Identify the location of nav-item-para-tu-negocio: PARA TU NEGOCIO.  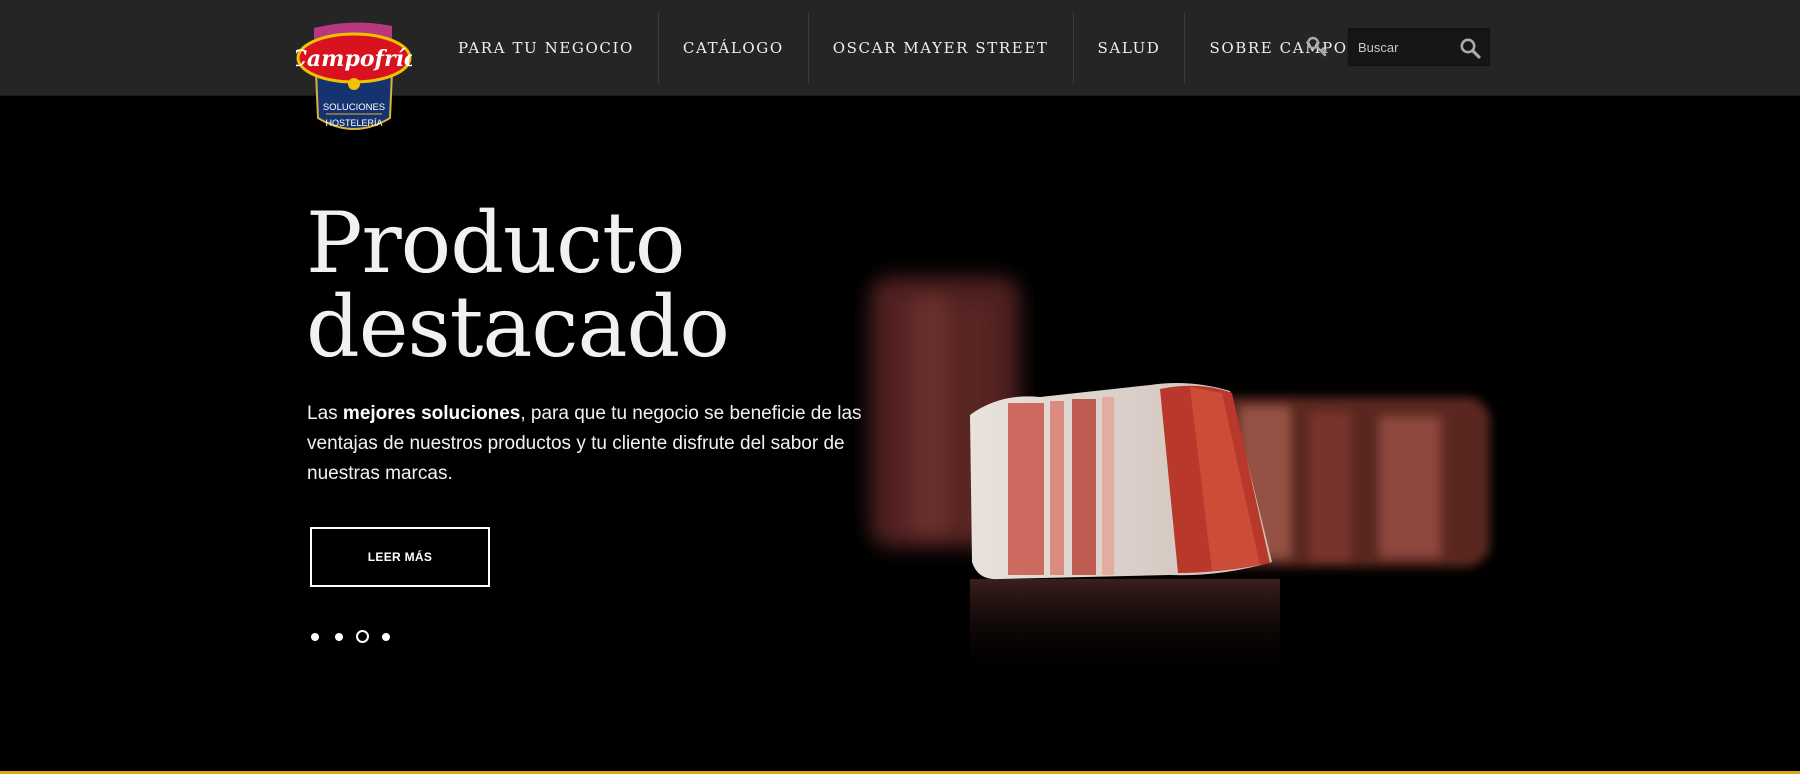
(546, 48).